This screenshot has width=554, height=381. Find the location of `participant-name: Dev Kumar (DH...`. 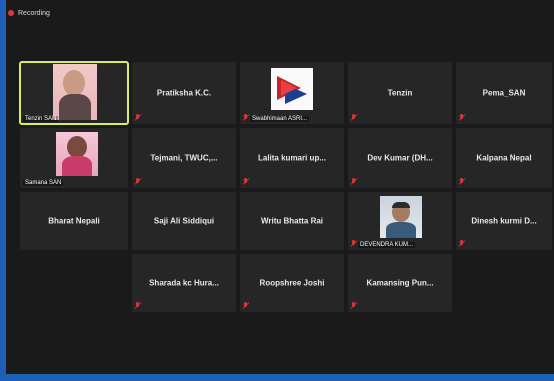

participant-name: Dev Kumar (DH... is located at coordinates (400, 158).